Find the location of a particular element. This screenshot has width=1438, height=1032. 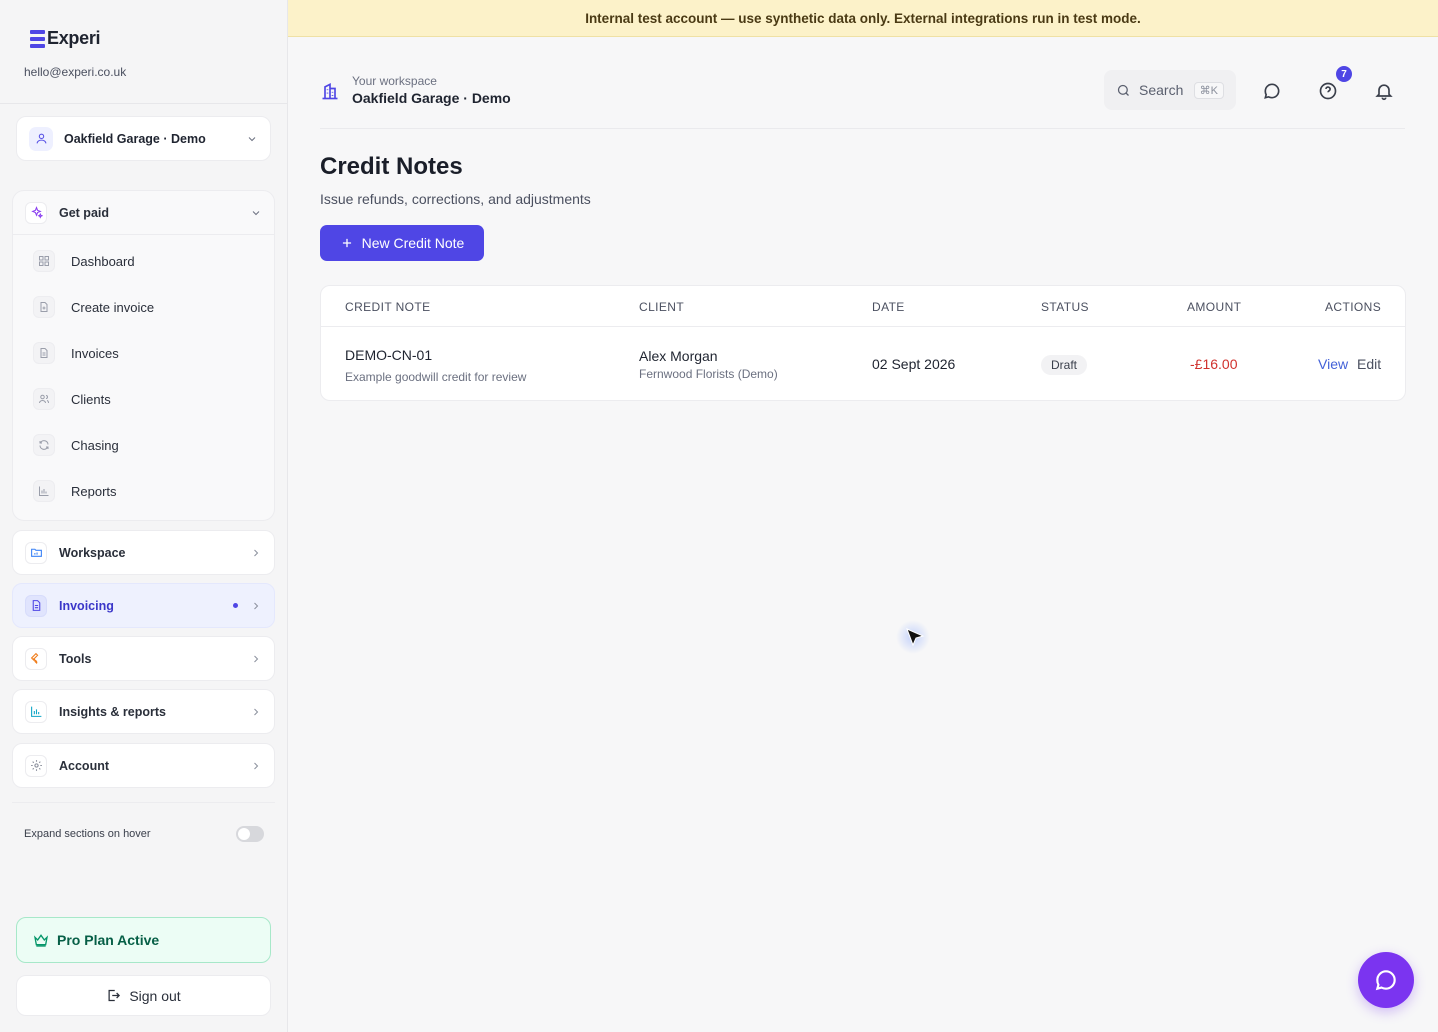

sidebar-item-tools: Tools is located at coordinates (143, 658).